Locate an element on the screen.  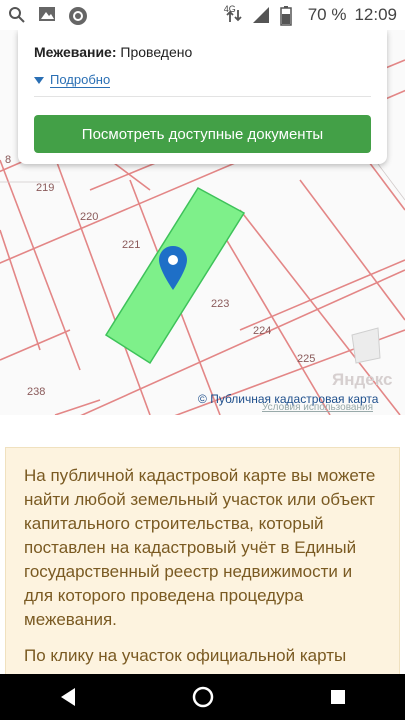
parcel-label-219: 219 is located at coordinates (45, 188).